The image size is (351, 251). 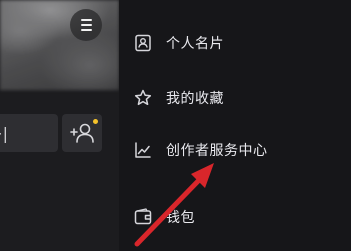 What do you see at coordinates (4, 133) in the screenshot?
I see `edit-profile-label: +|` at bounding box center [4, 133].